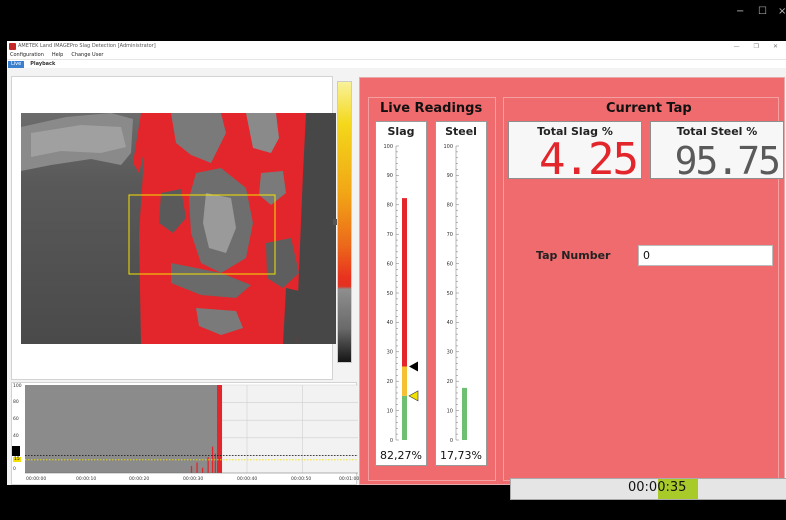 The width and height of the screenshot is (786, 520). I want to click on threshold-label-yellow: 15, so click(17, 459).